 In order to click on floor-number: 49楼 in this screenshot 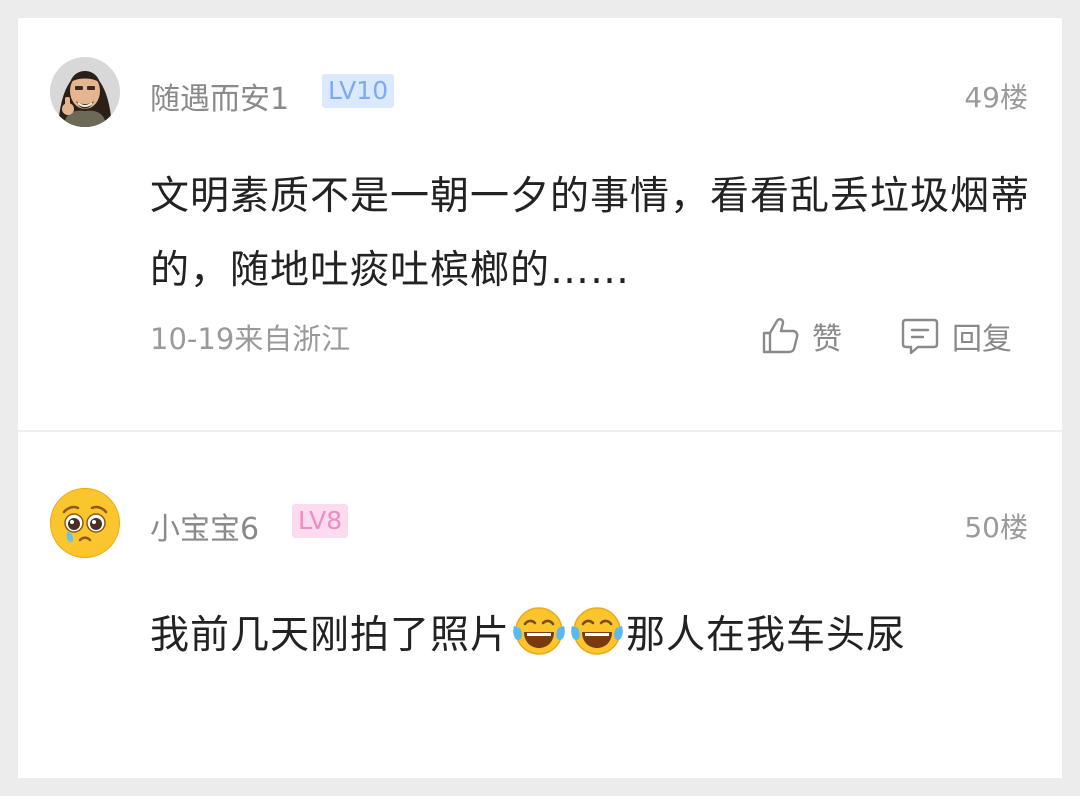, I will do `click(996, 97)`.